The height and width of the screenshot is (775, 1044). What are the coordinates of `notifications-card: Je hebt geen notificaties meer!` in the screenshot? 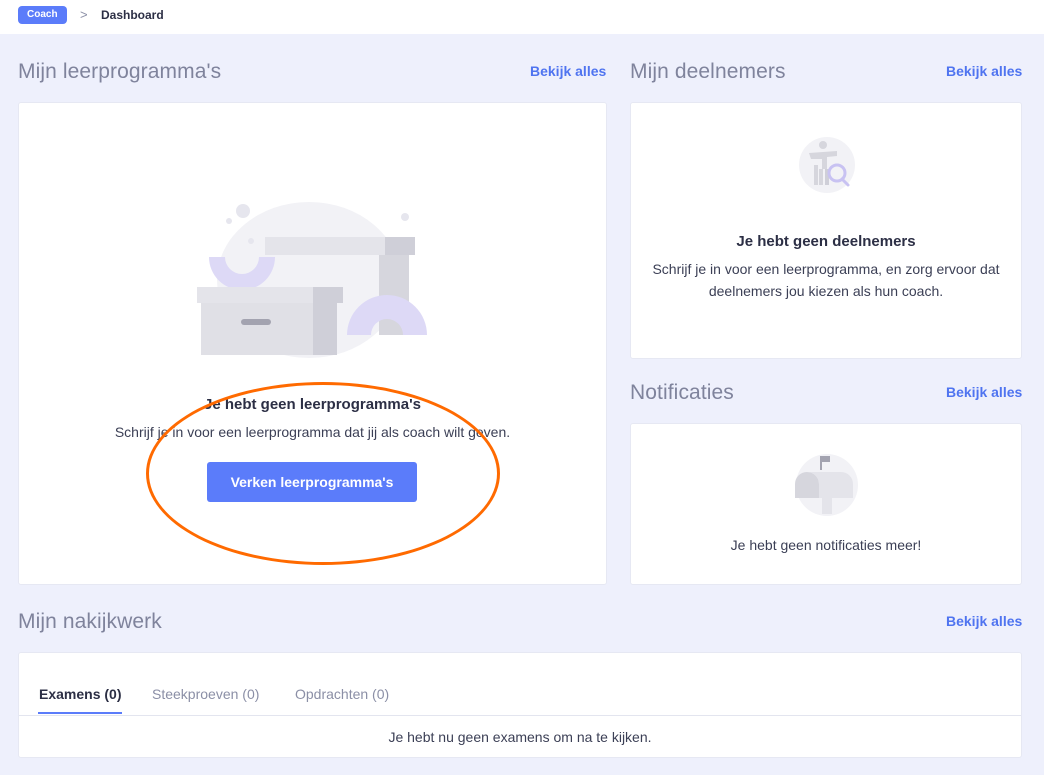 It's located at (826, 504).